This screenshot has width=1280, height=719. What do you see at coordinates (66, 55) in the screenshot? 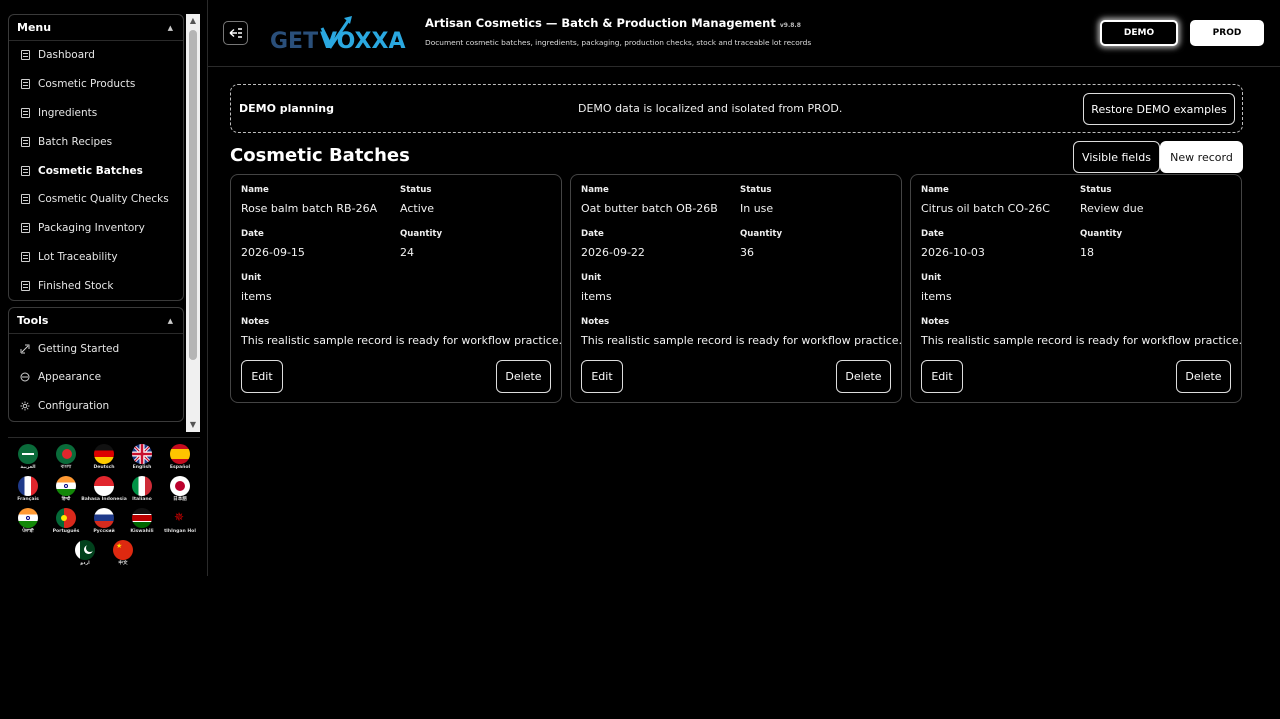
I see `sidebar-item-label: Dashboard` at bounding box center [66, 55].